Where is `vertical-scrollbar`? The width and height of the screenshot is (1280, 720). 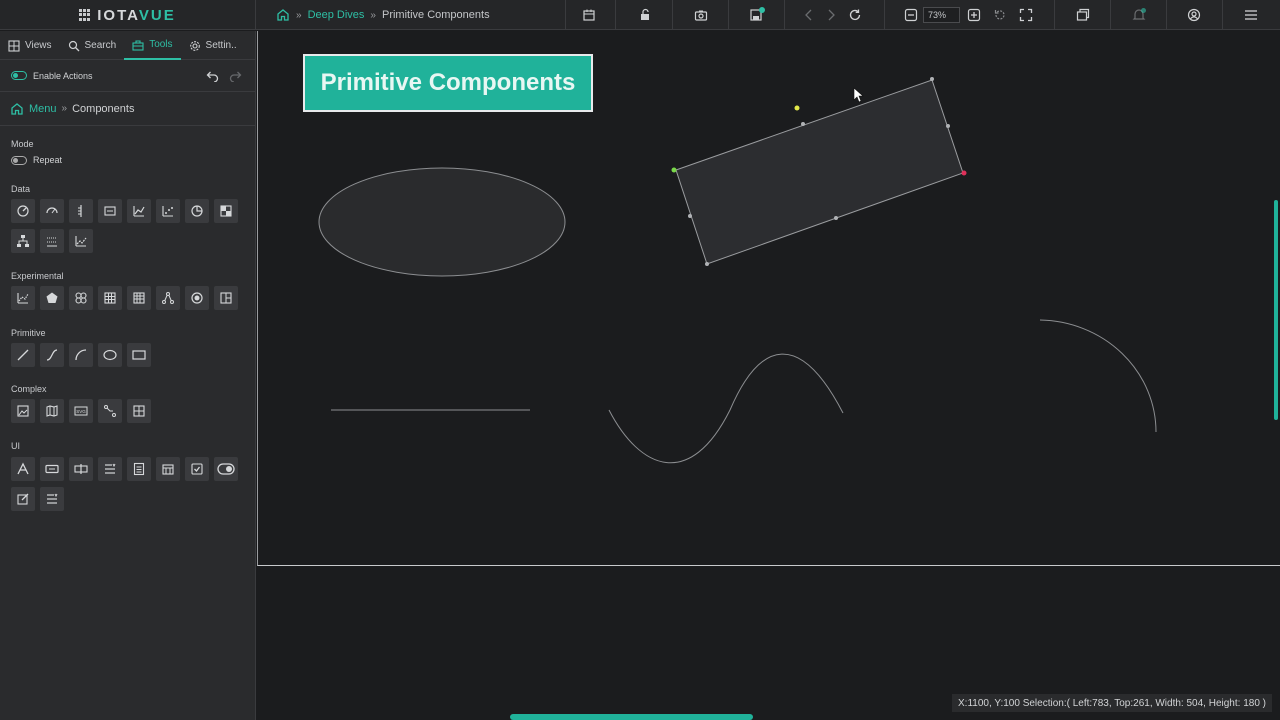
vertical-scrollbar is located at coordinates (1276, 310).